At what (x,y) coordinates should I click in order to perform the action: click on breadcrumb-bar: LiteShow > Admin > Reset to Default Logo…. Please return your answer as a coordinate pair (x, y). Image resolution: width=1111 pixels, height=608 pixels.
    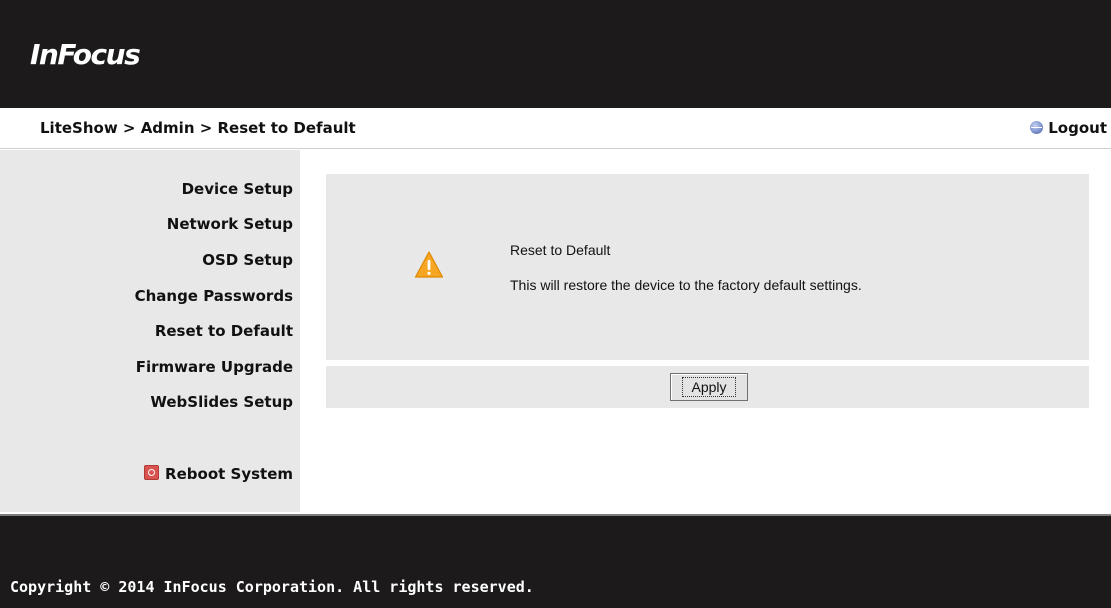
    Looking at the image, I should click on (555, 128).